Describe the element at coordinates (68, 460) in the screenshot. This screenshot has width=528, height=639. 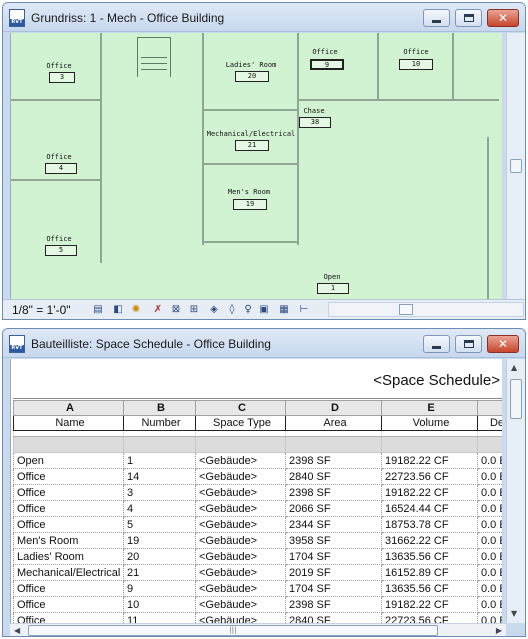
I see `table-cell: Open` at that location.